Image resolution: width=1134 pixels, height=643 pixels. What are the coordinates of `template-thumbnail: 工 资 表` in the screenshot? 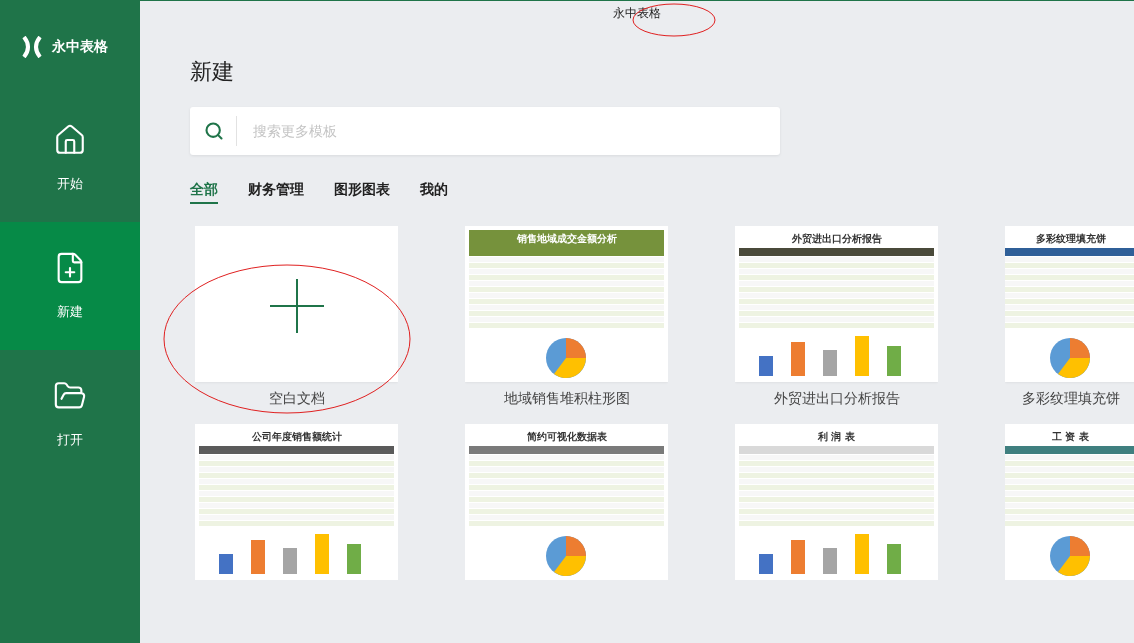 It's located at (1069, 502).